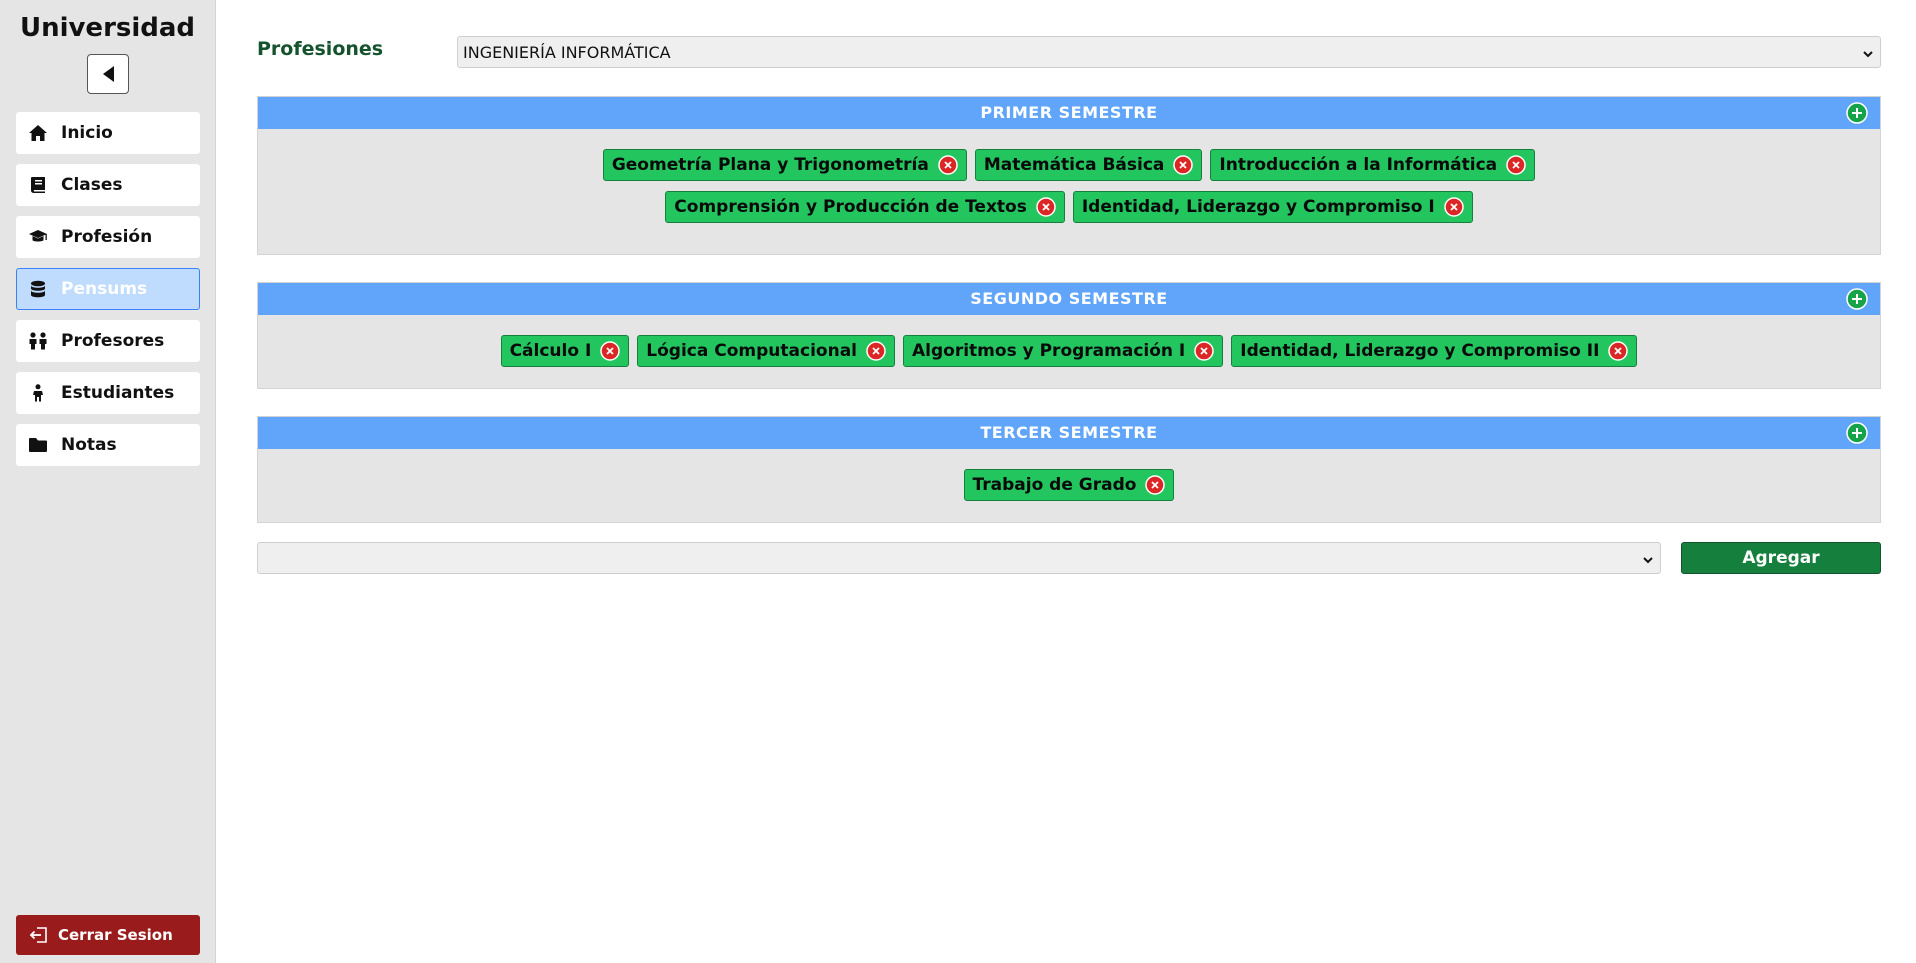 This screenshot has width=1916, height=963. Describe the element at coordinates (113, 341) in the screenshot. I see `sidebar-item-label: Profesores` at that location.